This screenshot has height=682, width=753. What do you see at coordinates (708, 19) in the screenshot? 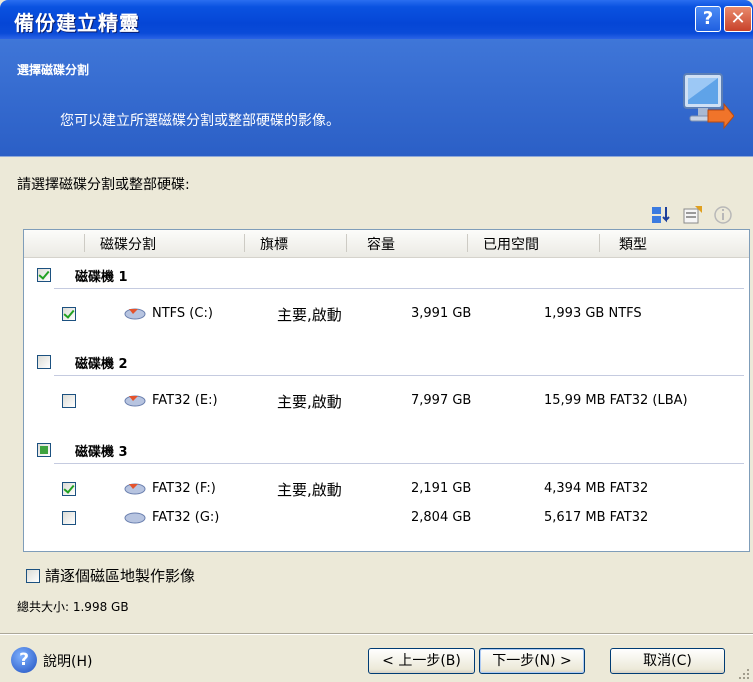
I see `title-help-button: ?` at bounding box center [708, 19].